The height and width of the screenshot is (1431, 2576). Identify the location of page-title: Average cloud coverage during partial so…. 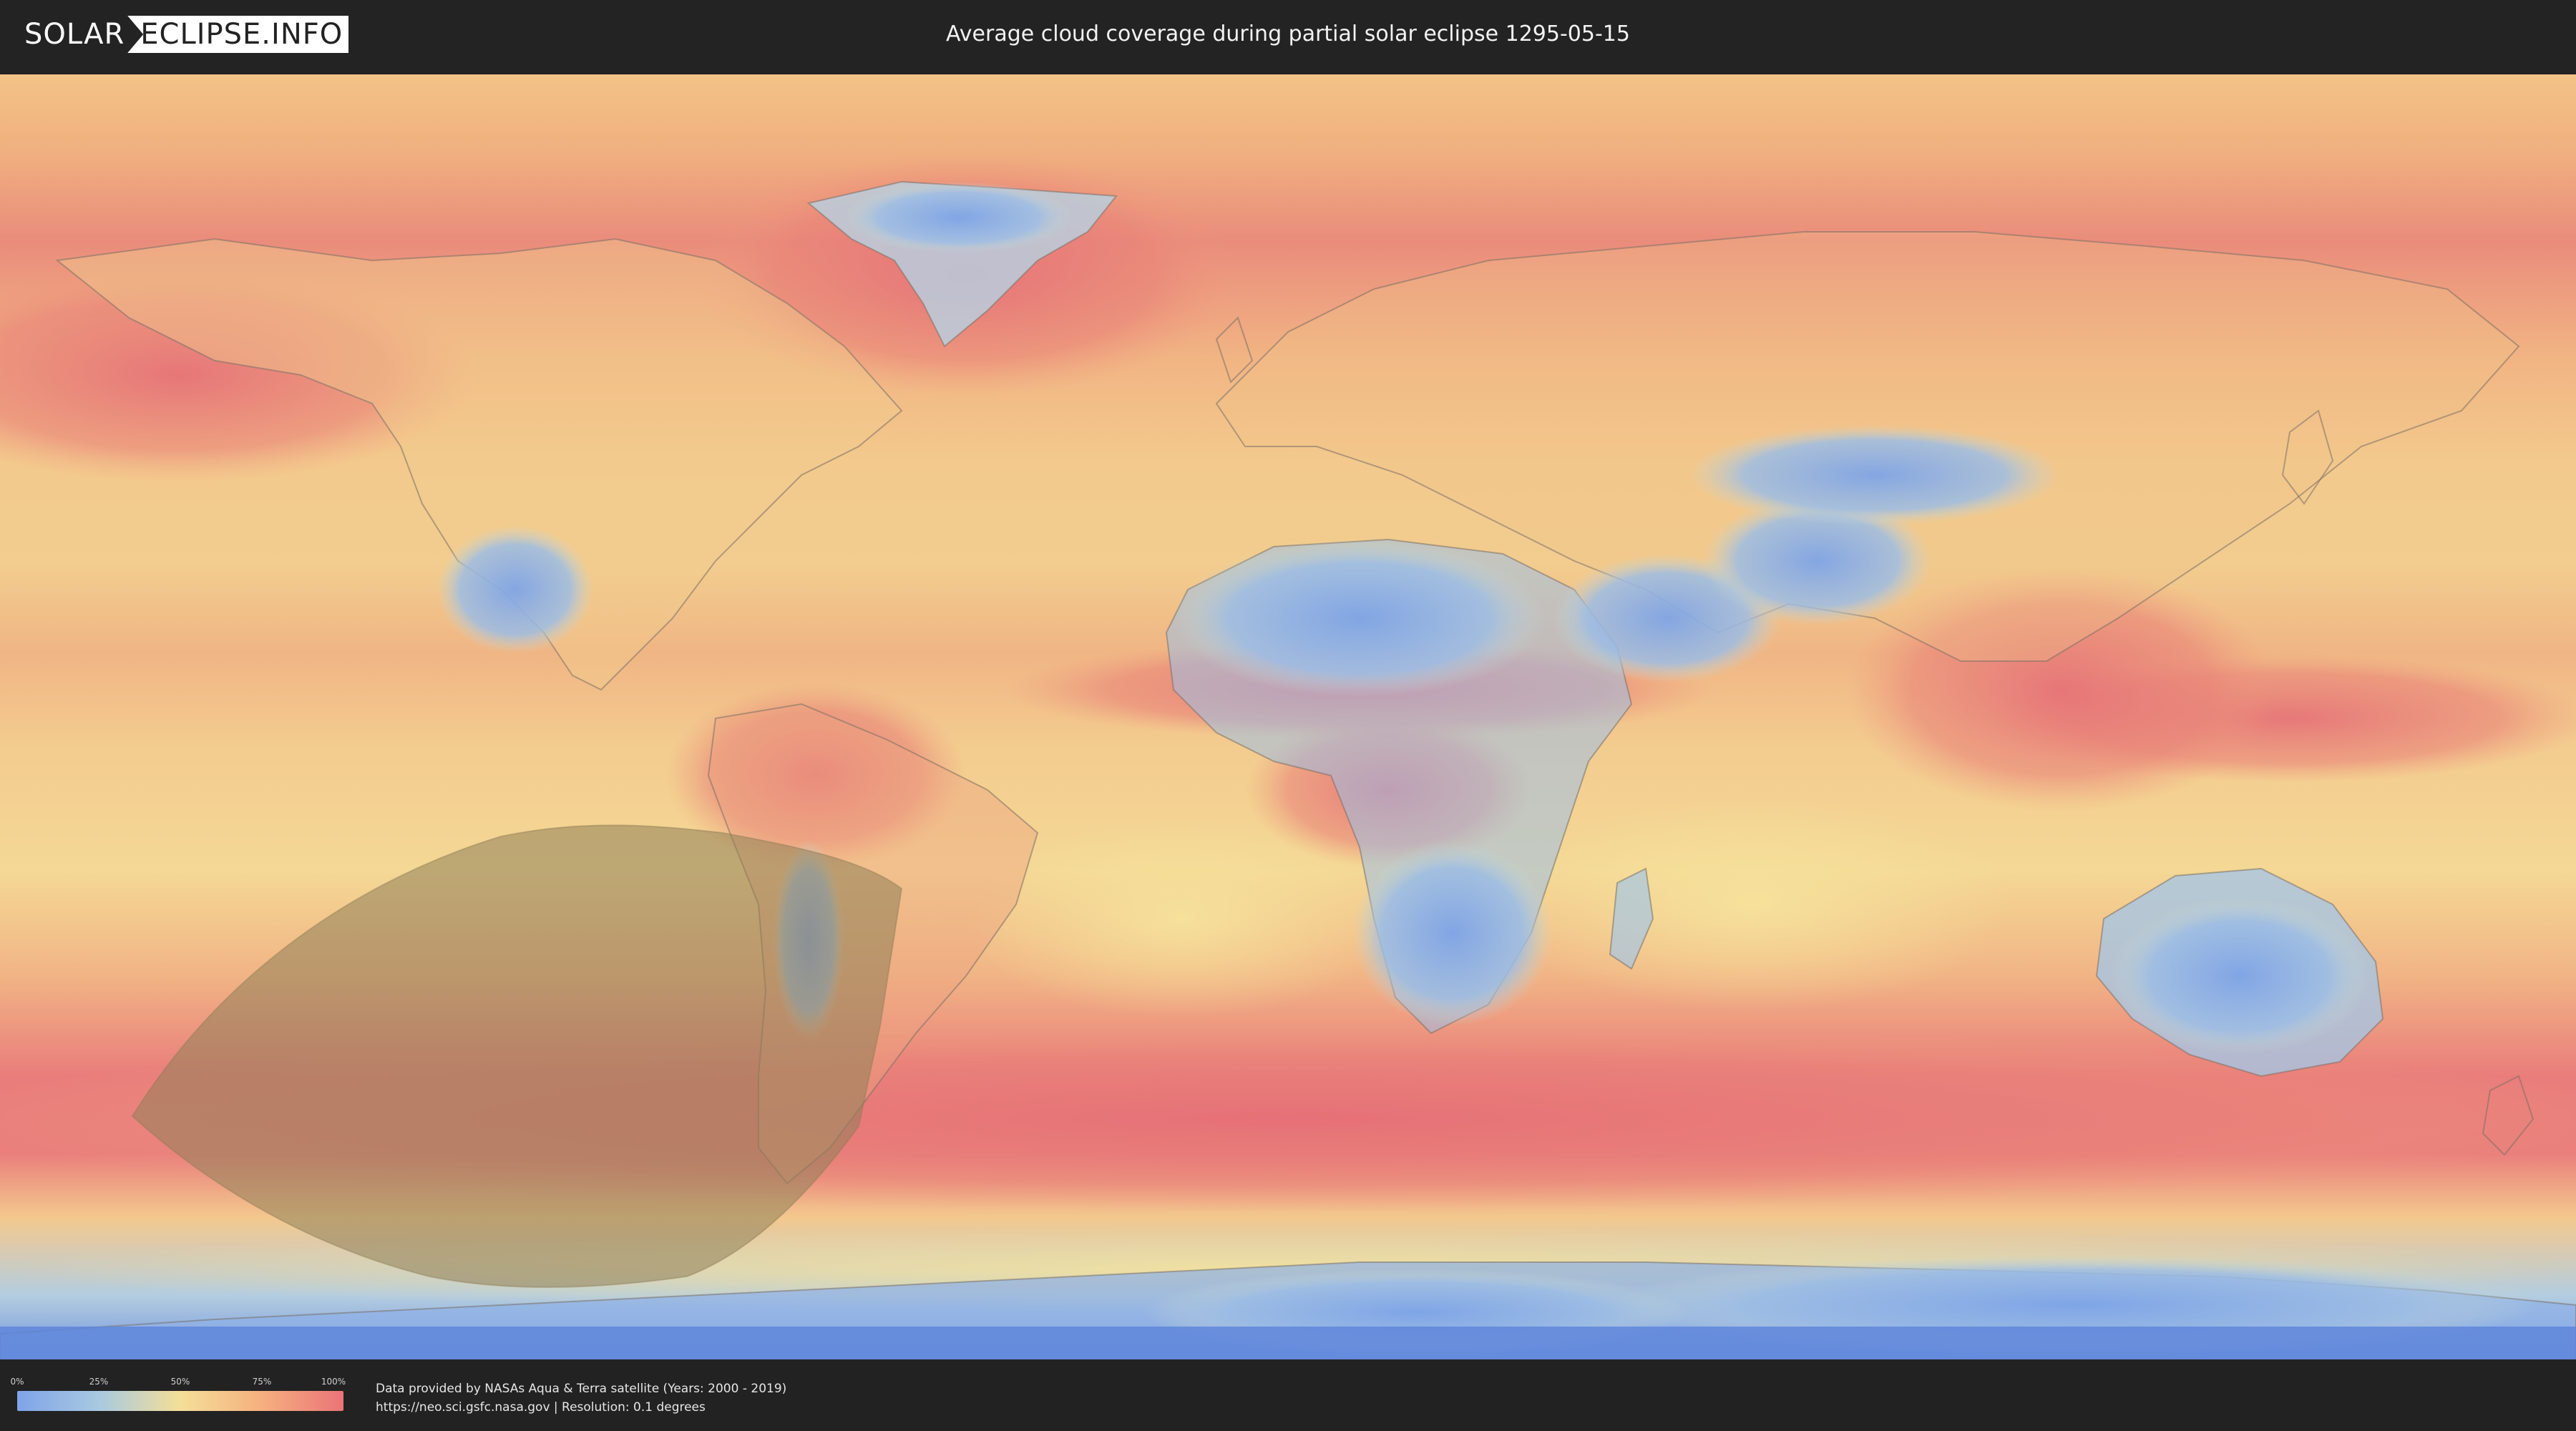
(1288, 34).